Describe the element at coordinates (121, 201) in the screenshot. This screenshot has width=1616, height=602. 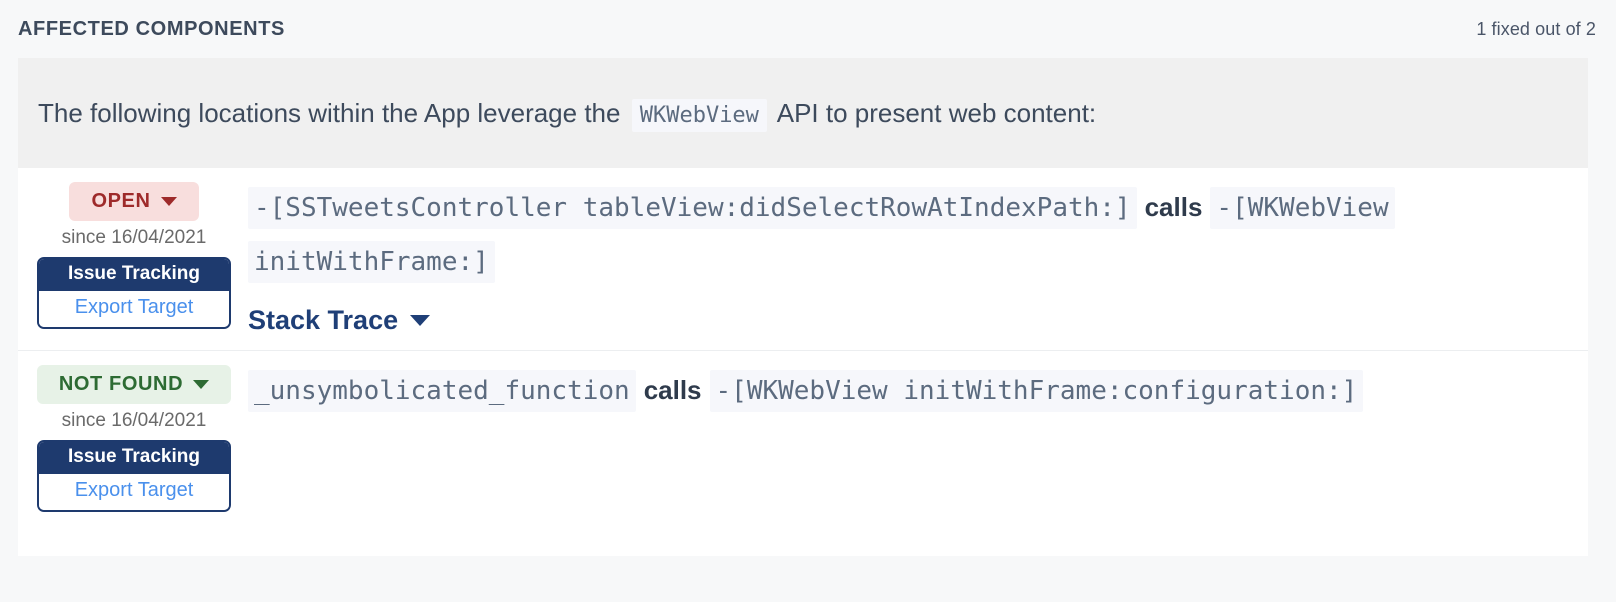
I see `status-badge-label: OPEN` at that location.